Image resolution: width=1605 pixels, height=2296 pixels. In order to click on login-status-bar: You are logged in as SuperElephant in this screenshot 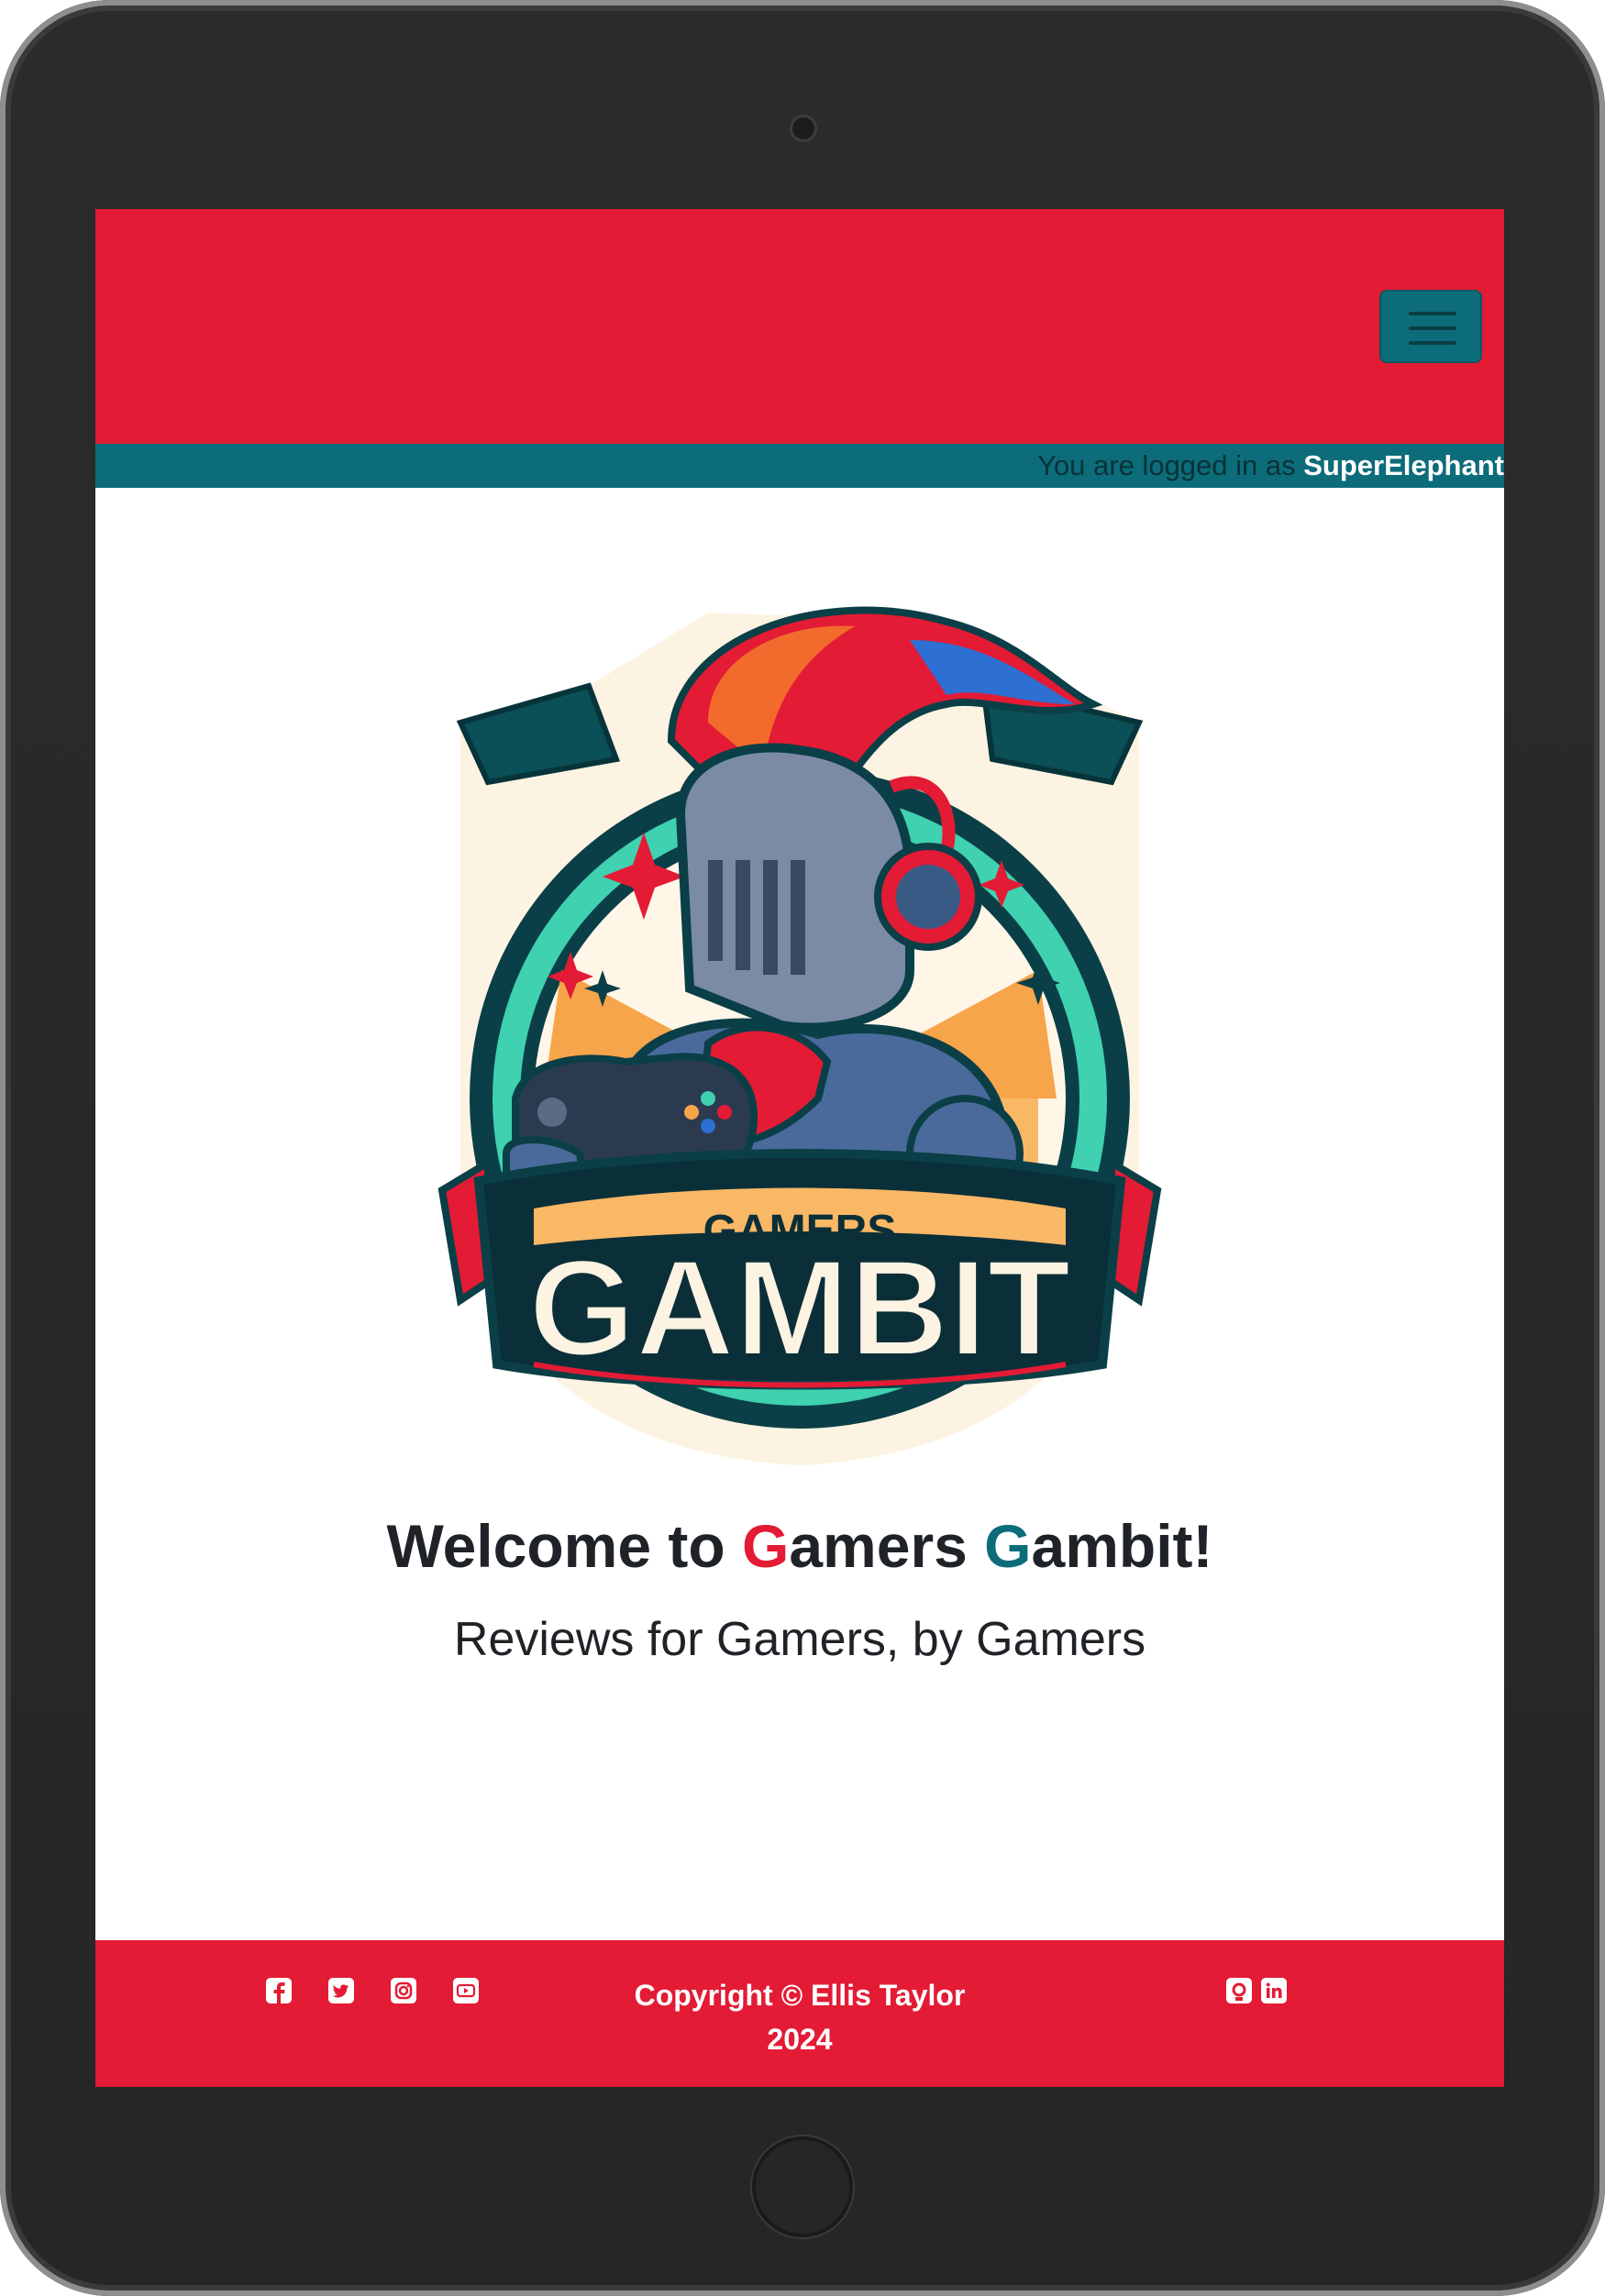, I will do `click(799, 466)`.